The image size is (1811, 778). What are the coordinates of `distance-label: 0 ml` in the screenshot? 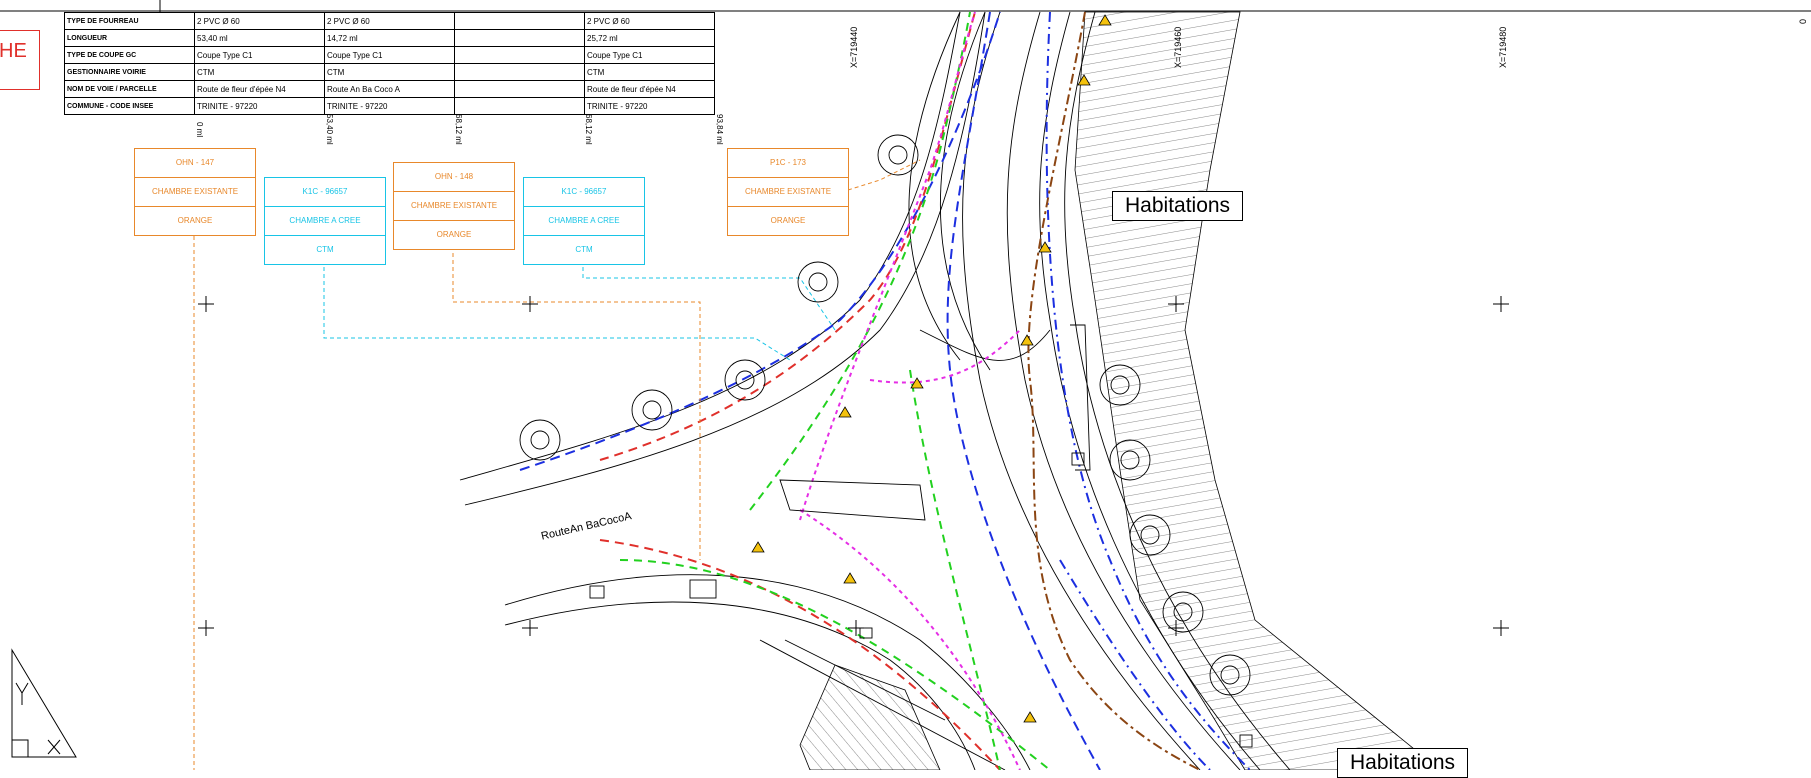 It's located at (199, 130).